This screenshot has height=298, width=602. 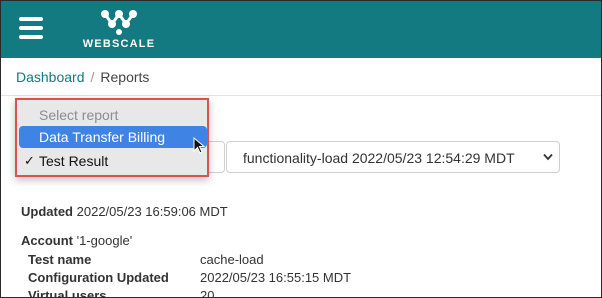 What do you see at coordinates (98, 277) in the screenshot?
I see `detail-key: Configuration Updated` at bounding box center [98, 277].